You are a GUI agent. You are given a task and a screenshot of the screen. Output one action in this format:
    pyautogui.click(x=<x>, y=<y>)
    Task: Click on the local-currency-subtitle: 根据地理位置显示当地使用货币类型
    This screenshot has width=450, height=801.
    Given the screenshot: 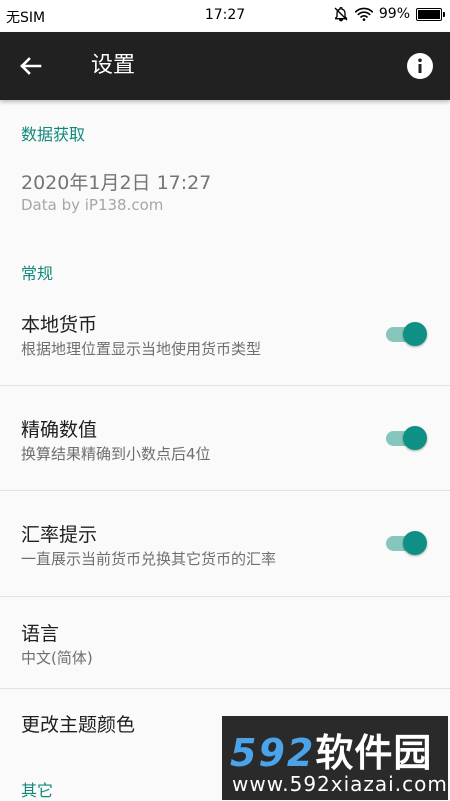 What is the action you would take?
    pyautogui.click(x=141, y=349)
    